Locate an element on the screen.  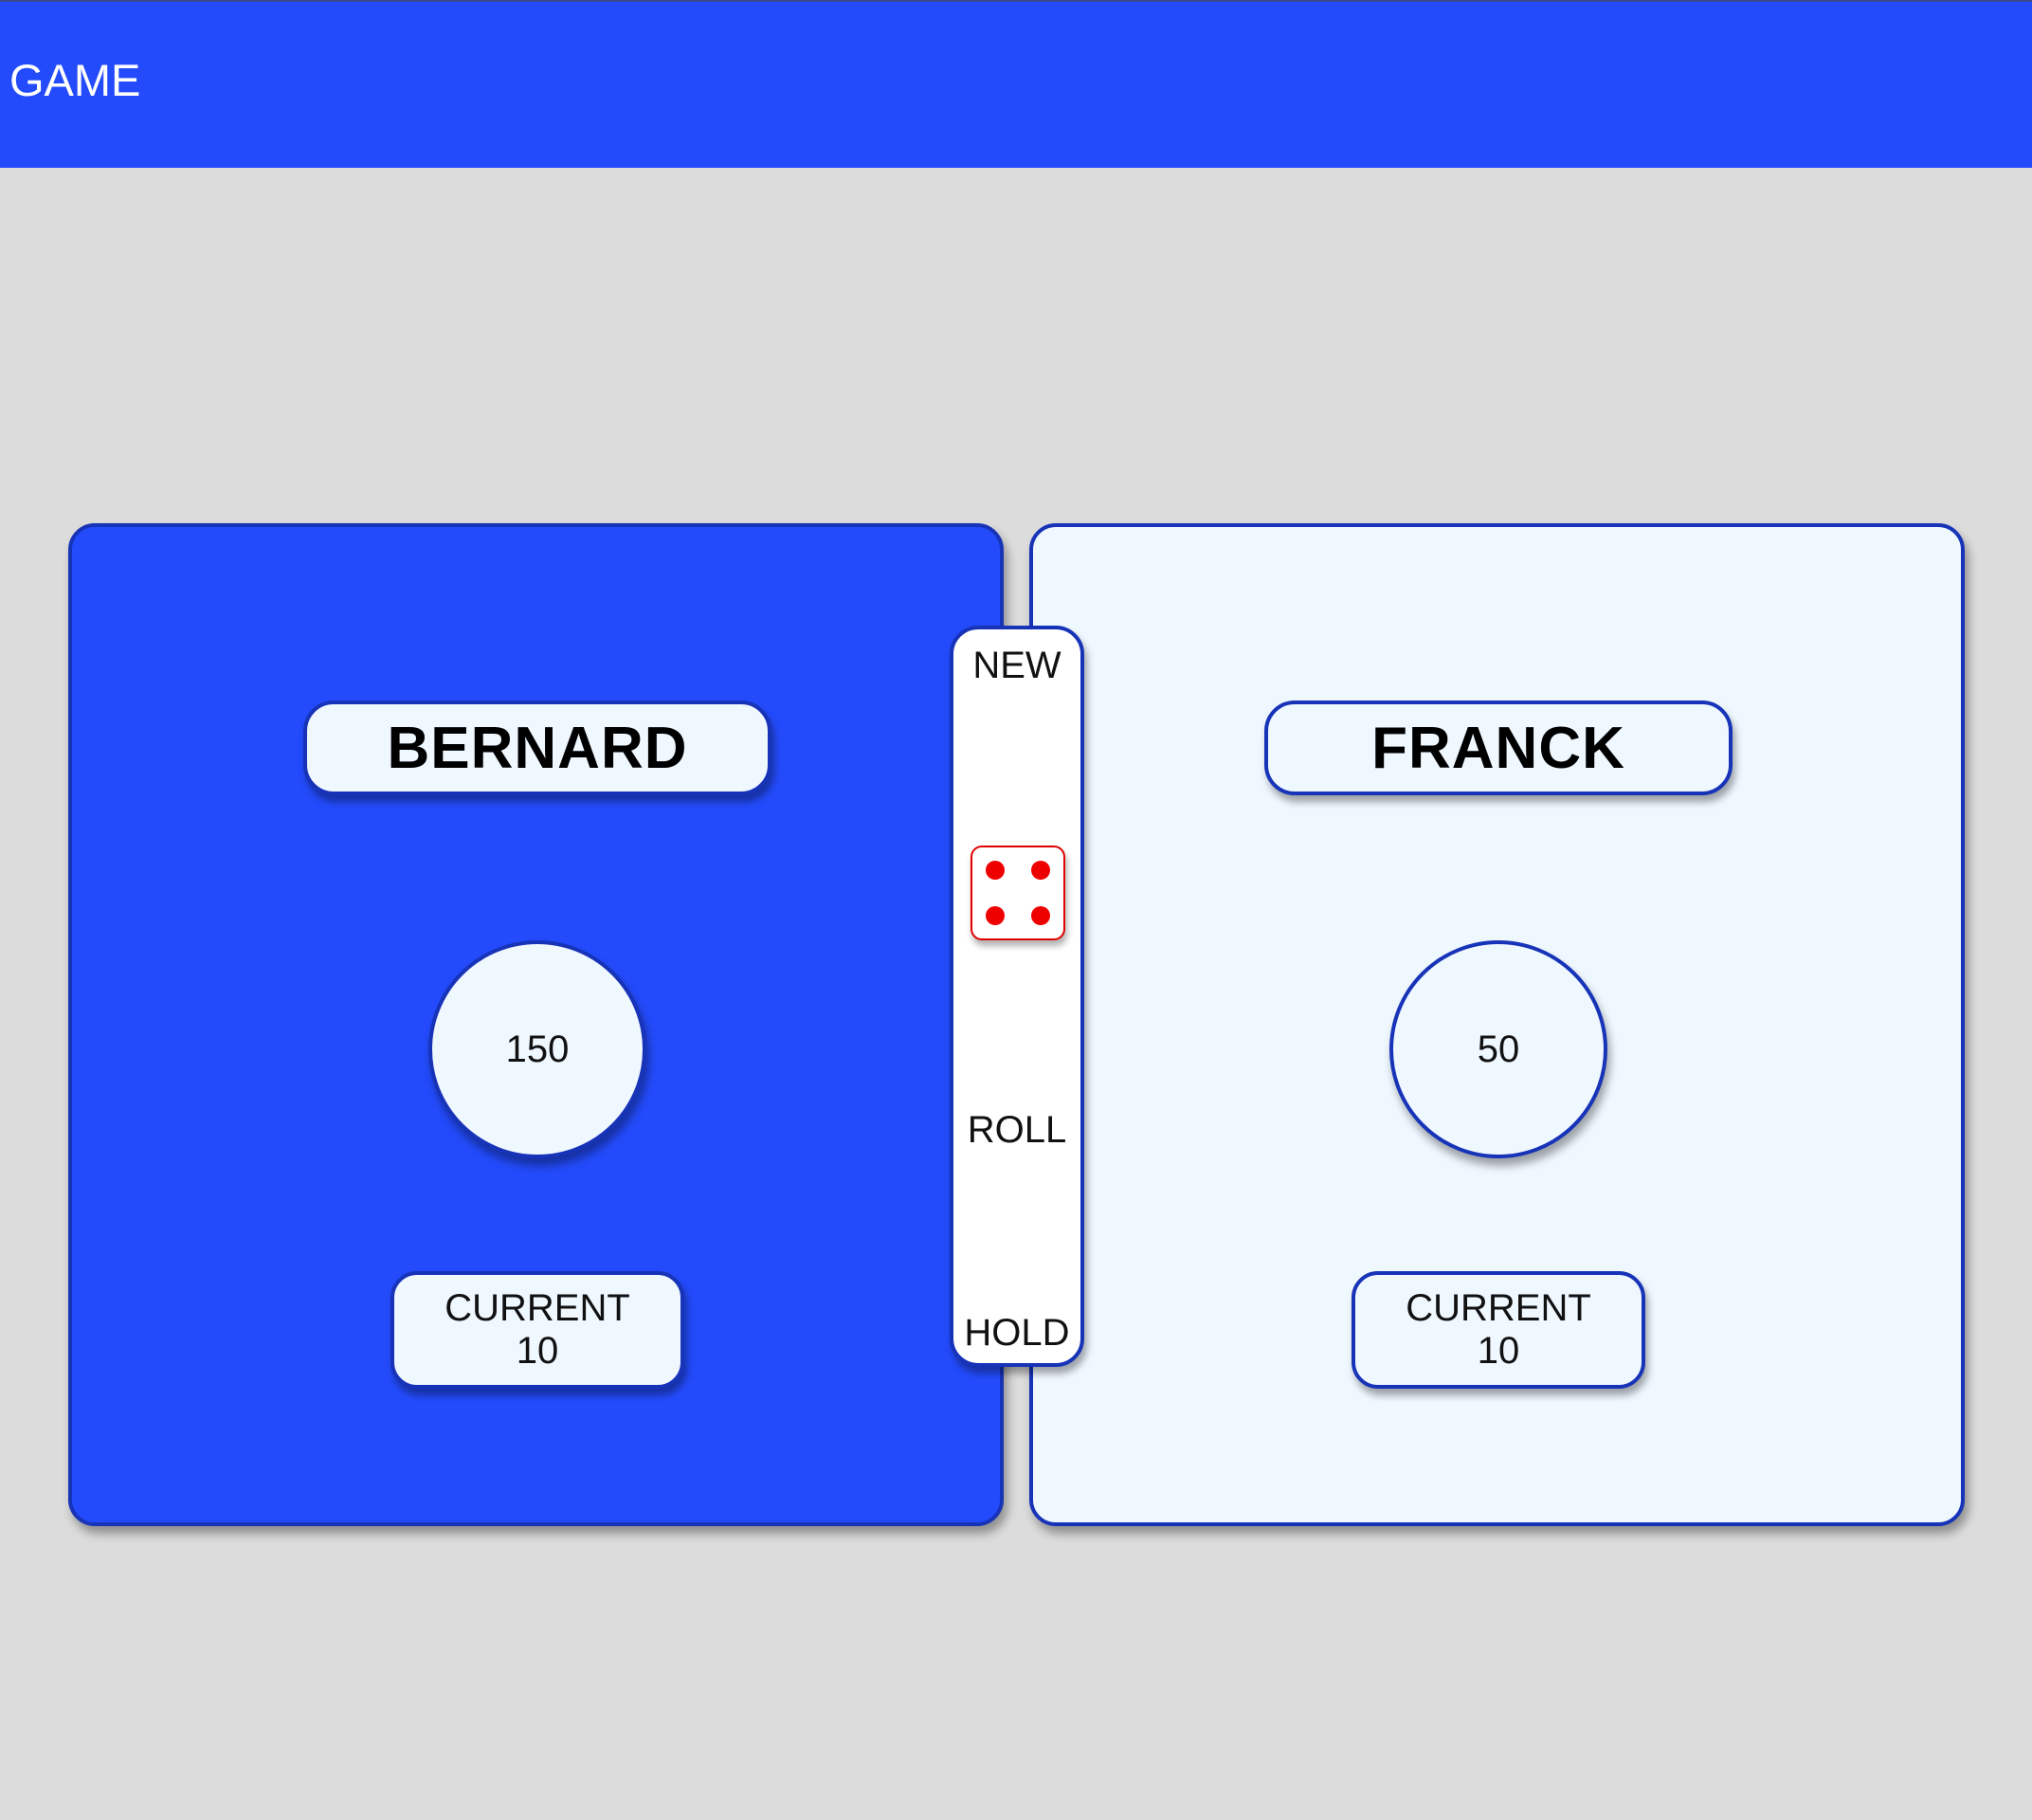
total-score-2: 50 is located at coordinates (1498, 1049).